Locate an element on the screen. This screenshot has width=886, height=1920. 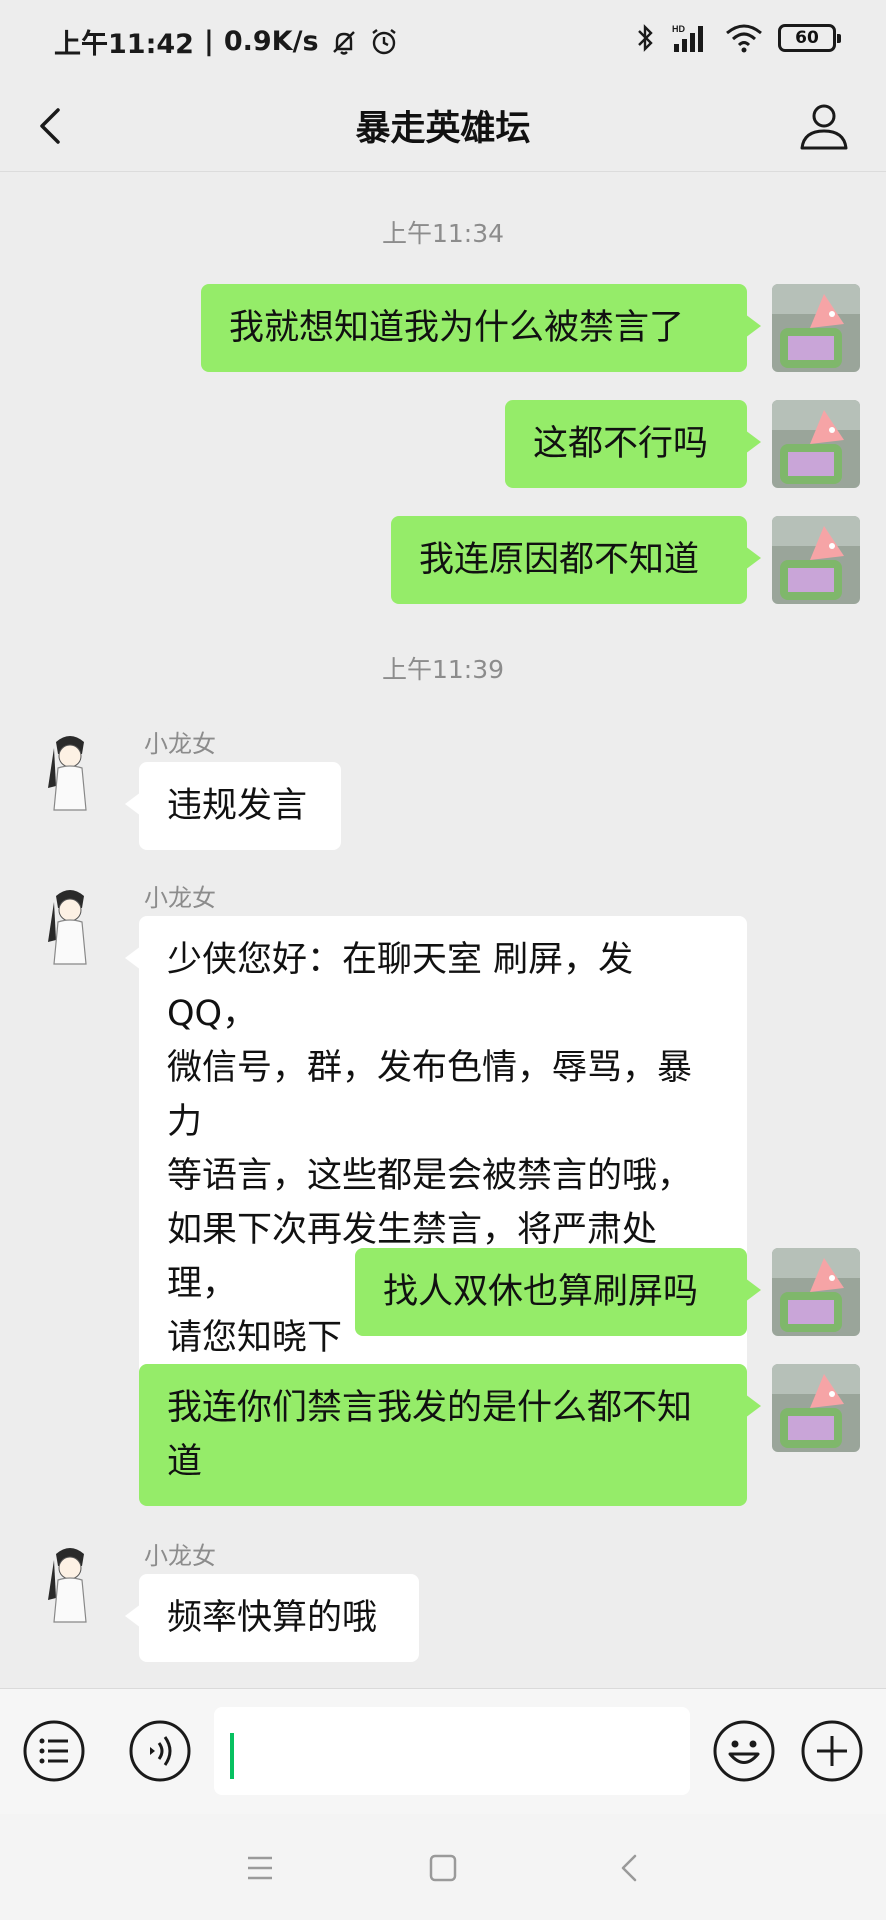
chat-header: 暴走英雄坛 is located at coordinates (443, 126).